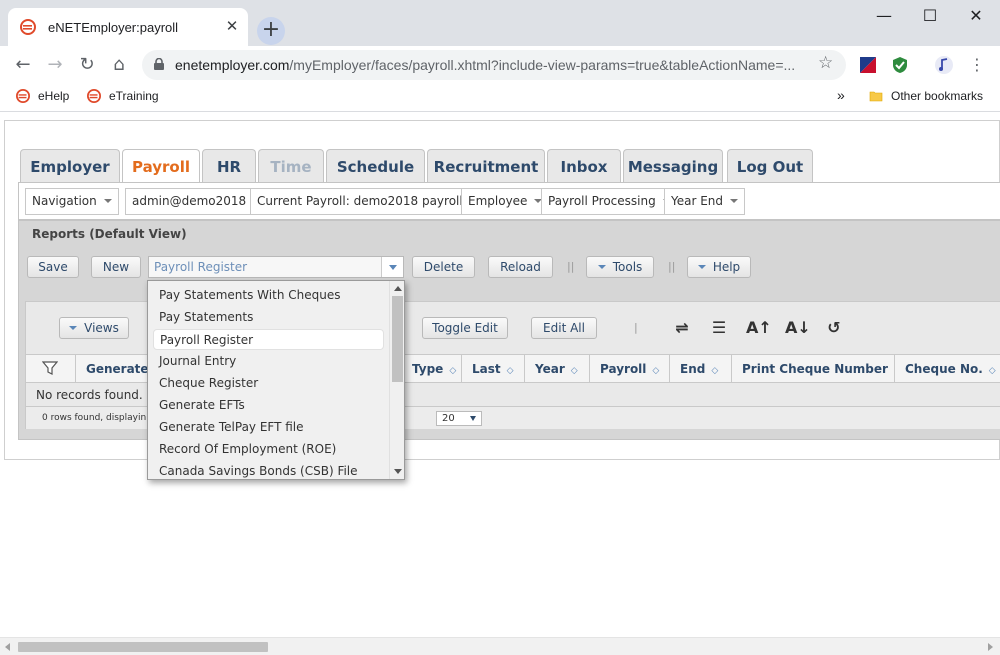  What do you see at coordinates (189, 201) in the screenshot?
I see `user-label: admin@demo2018` at bounding box center [189, 201].